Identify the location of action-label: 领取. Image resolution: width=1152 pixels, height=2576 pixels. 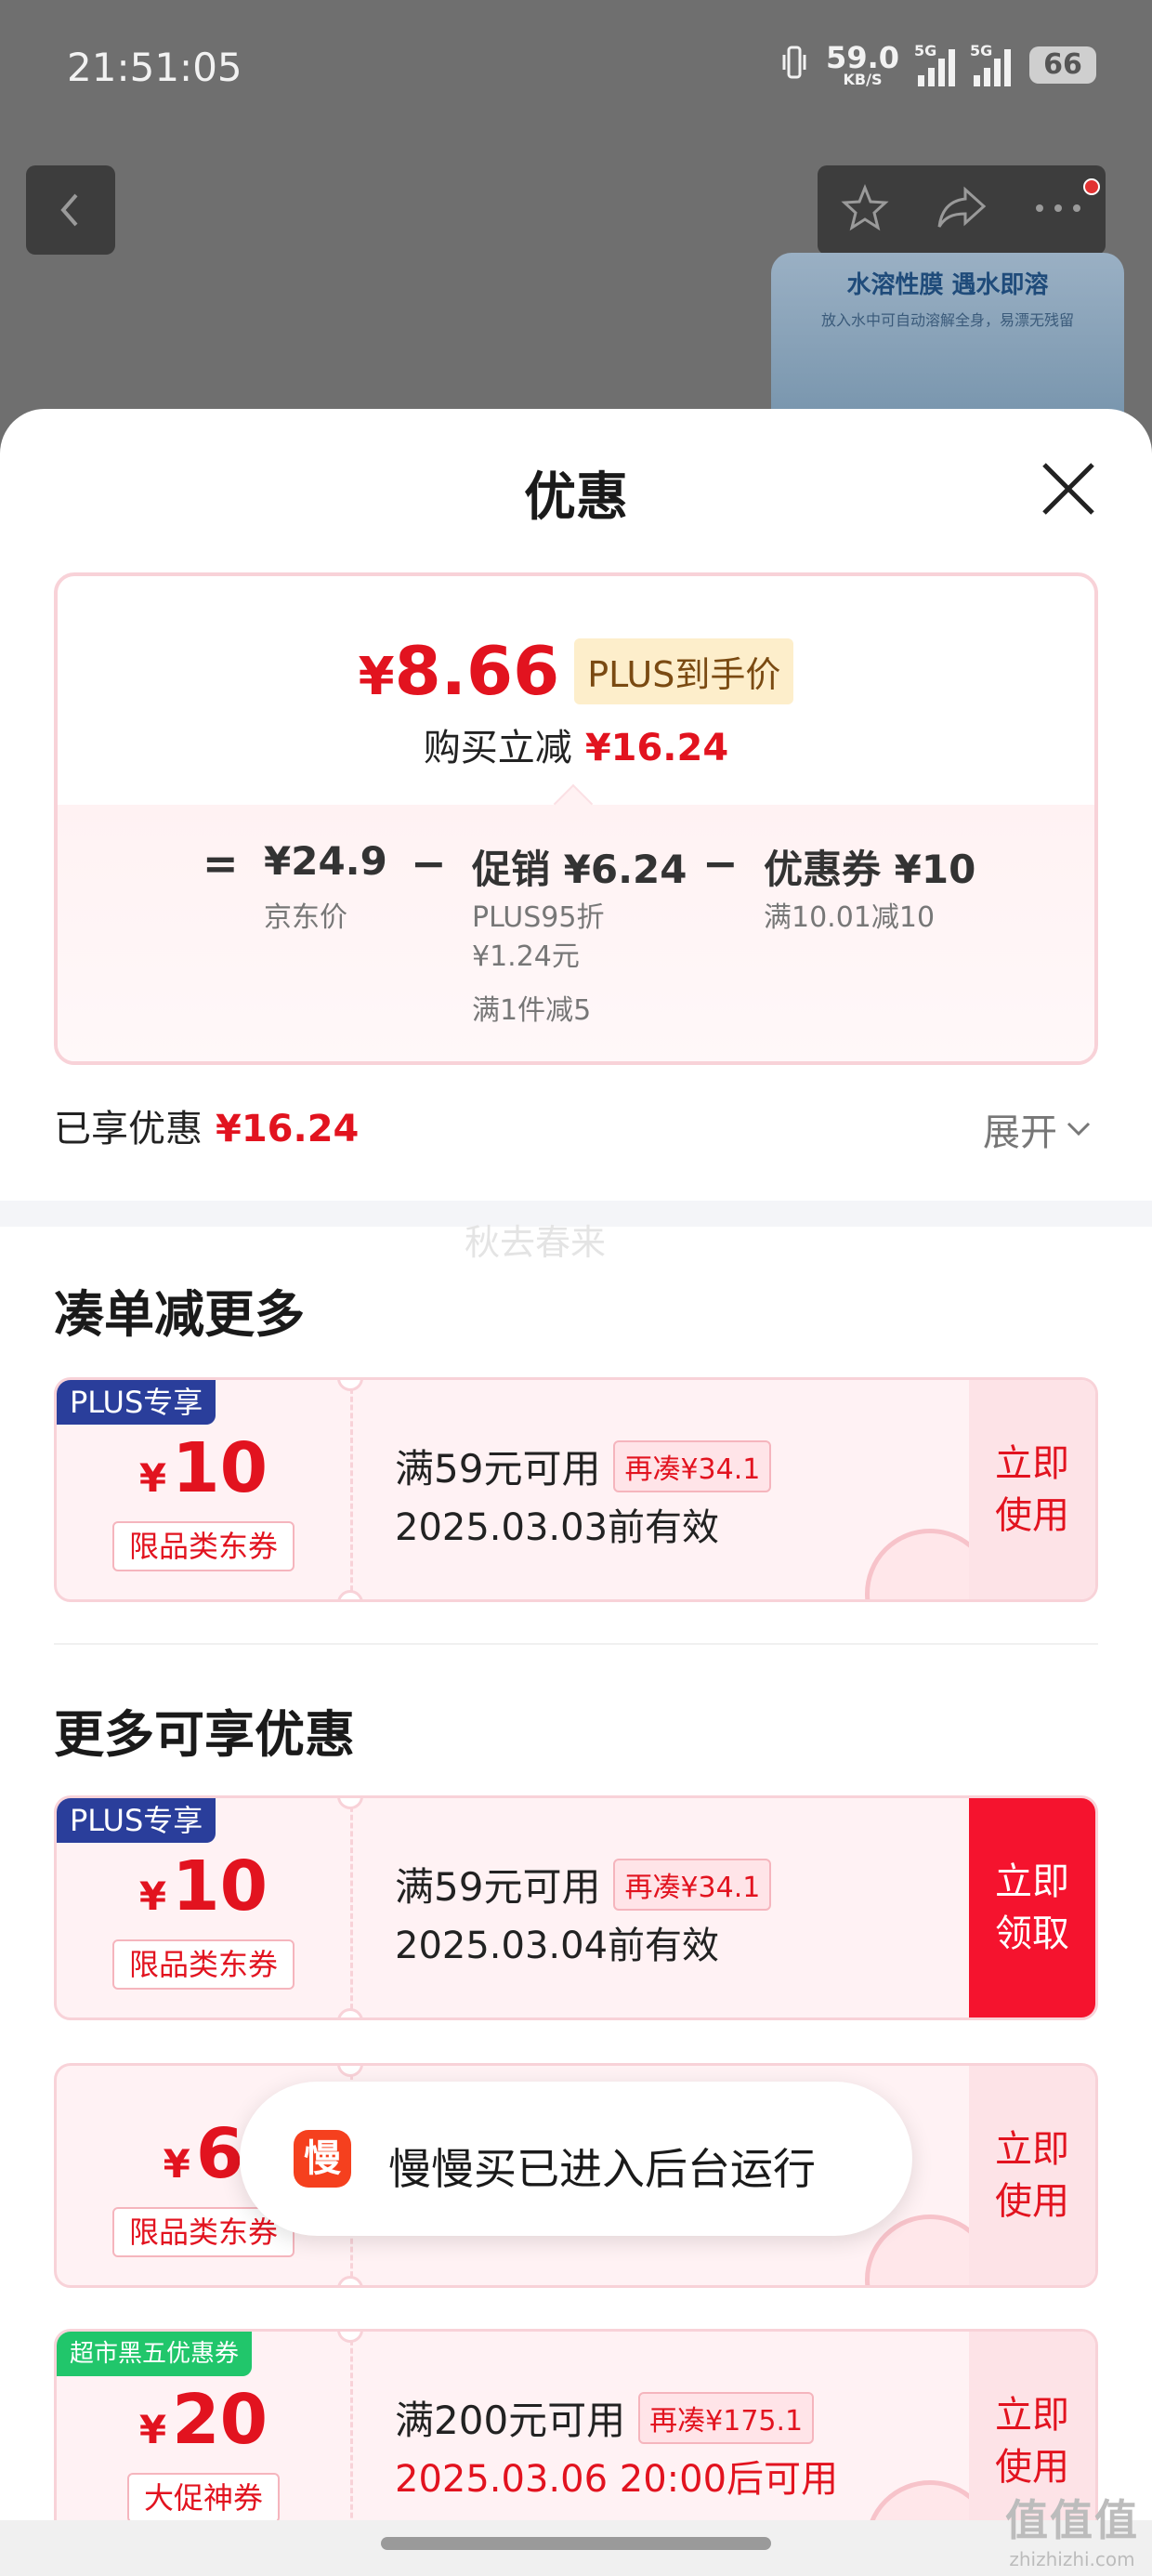
(1032, 1933).